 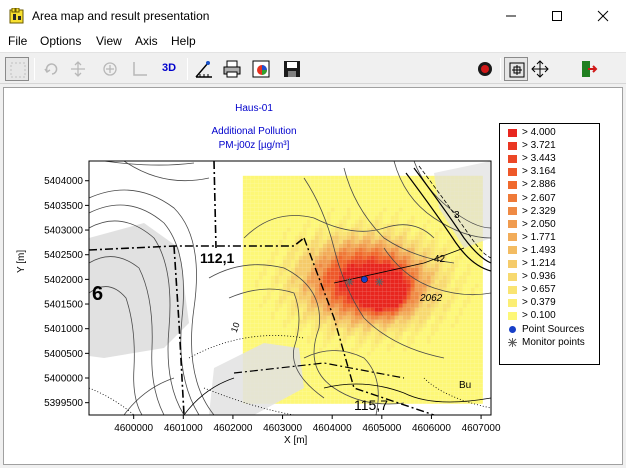 What do you see at coordinates (140, 69) in the screenshot?
I see `axis-button` at bounding box center [140, 69].